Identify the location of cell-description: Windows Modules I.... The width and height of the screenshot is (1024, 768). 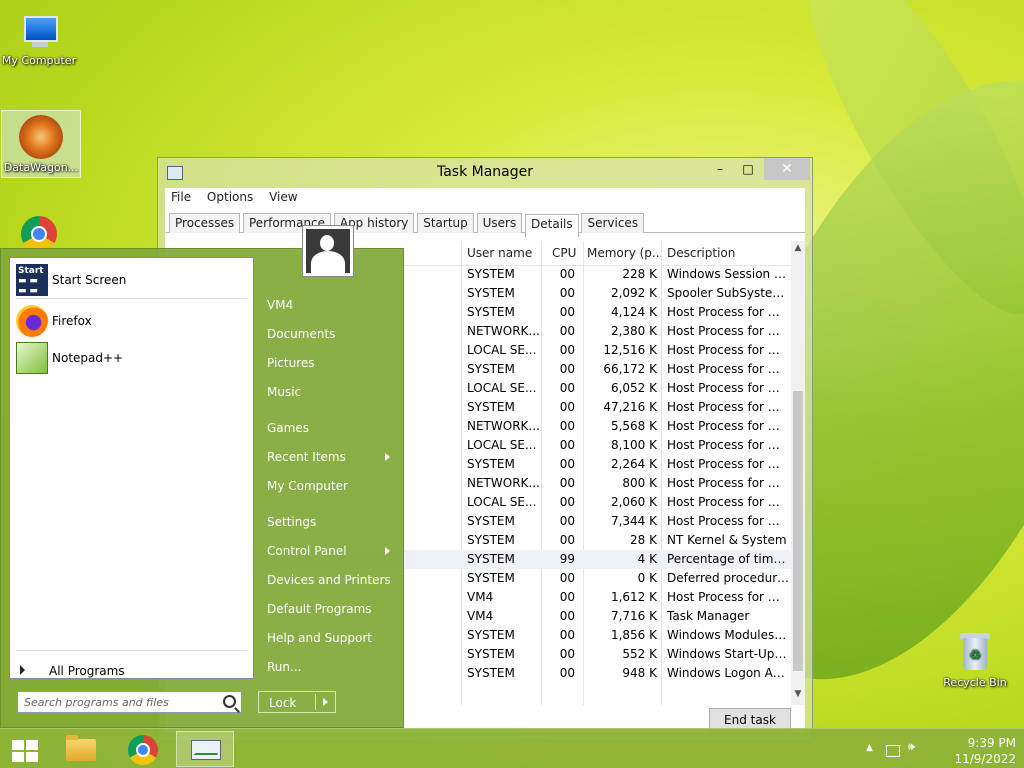
(728, 635).